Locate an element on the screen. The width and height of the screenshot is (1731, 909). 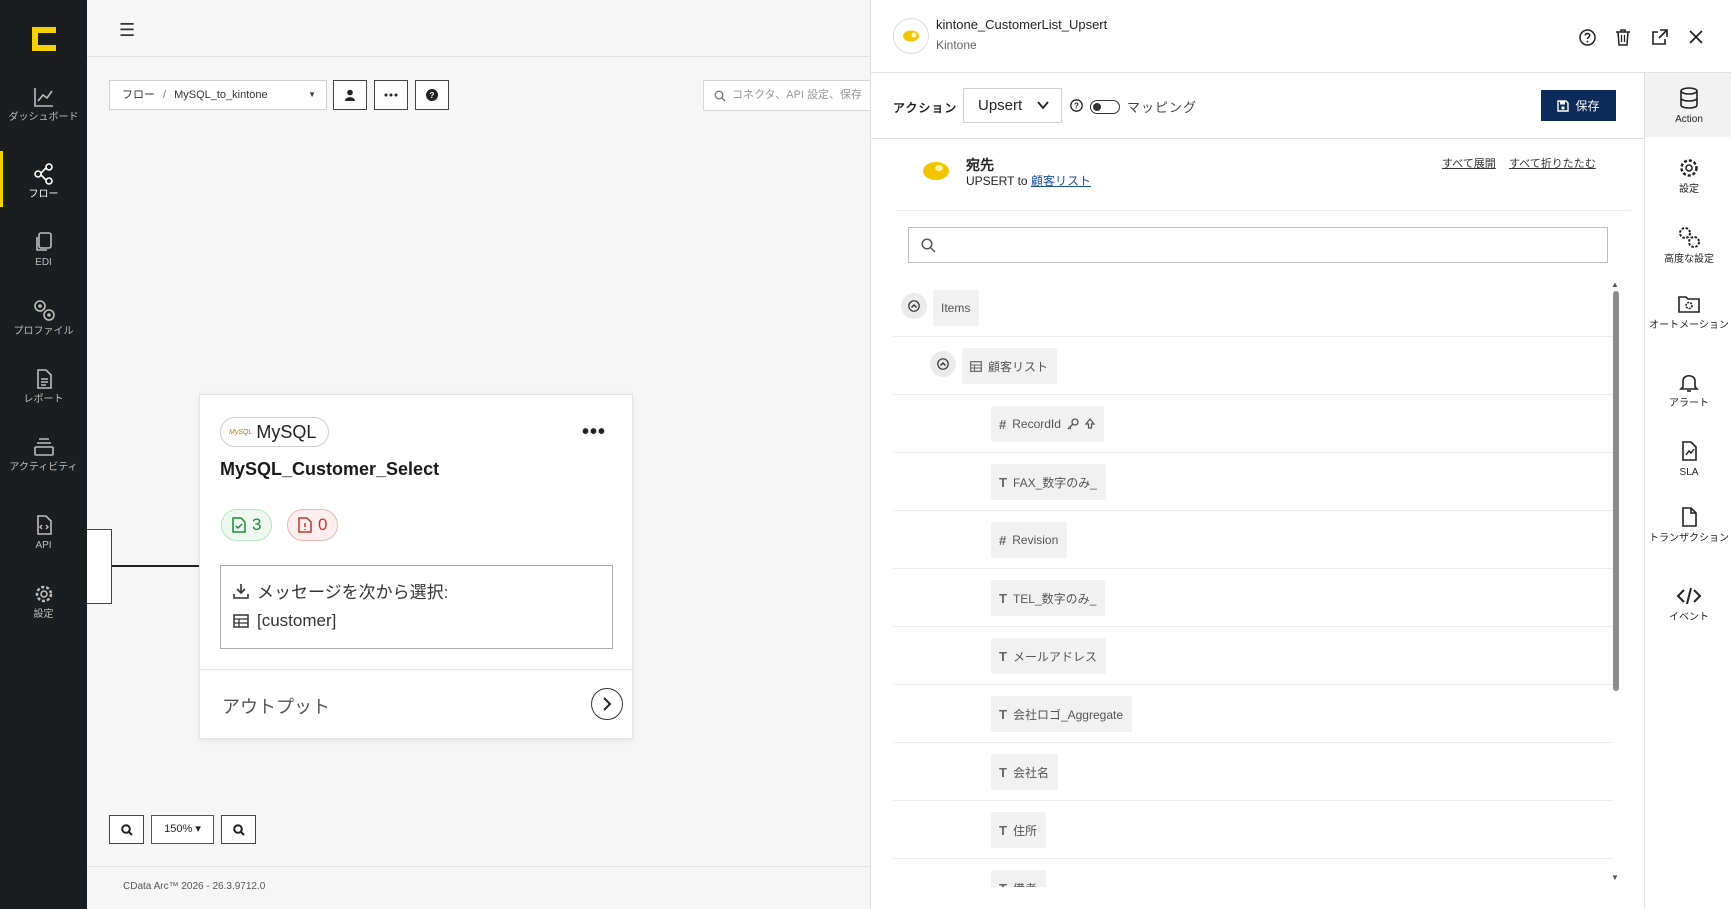
nav-item-label: 設定 is located at coordinates (43, 614).